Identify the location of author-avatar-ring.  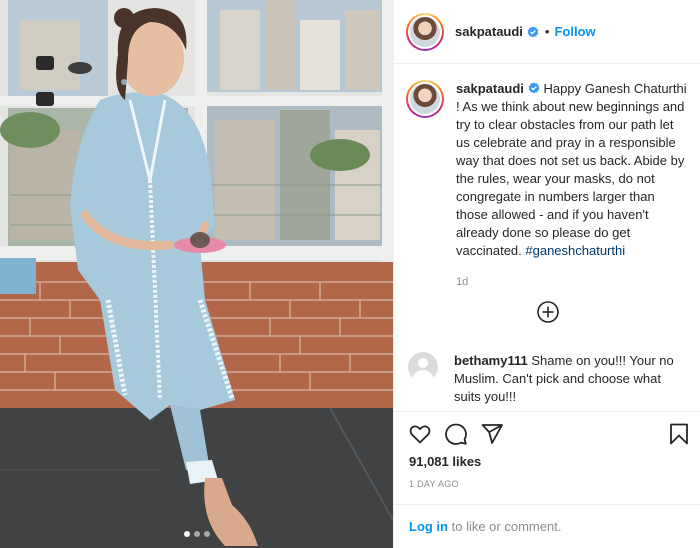
(425, 31).